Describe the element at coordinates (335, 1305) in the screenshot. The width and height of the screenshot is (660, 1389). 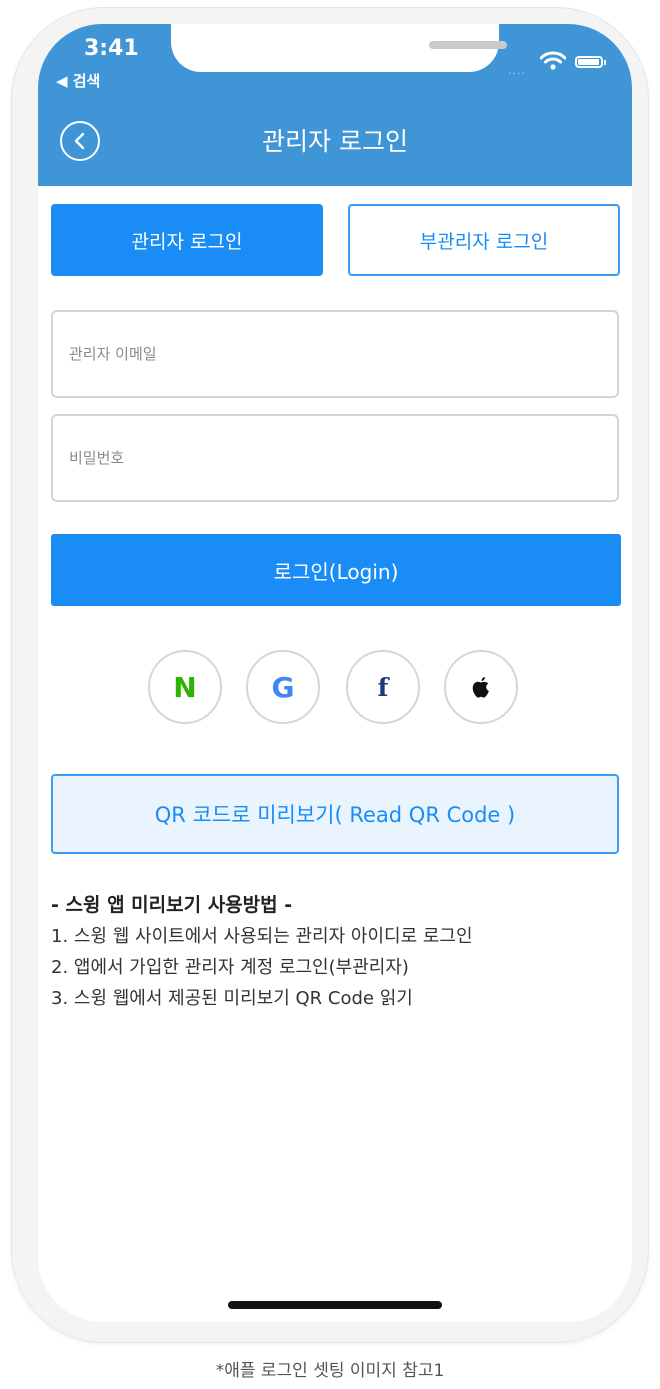
I see `home-indicator` at that location.